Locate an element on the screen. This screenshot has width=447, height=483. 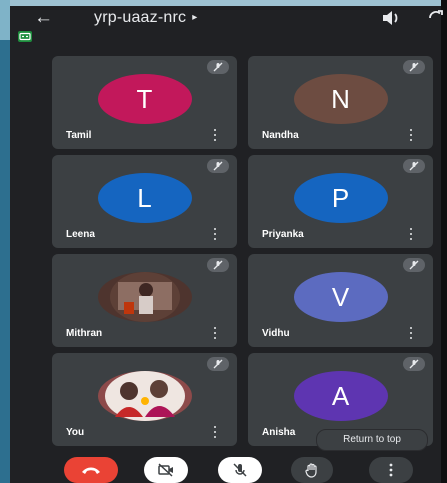
avatar-initial: P is located at coordinates (340, 197).